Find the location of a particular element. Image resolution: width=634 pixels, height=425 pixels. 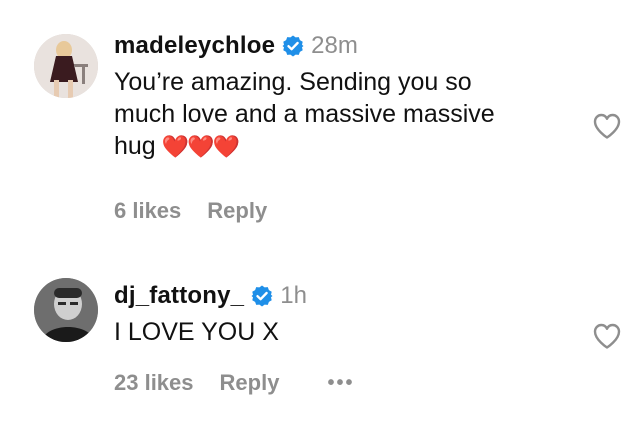

comment-time: 28m is located at coordinates (334, 46).